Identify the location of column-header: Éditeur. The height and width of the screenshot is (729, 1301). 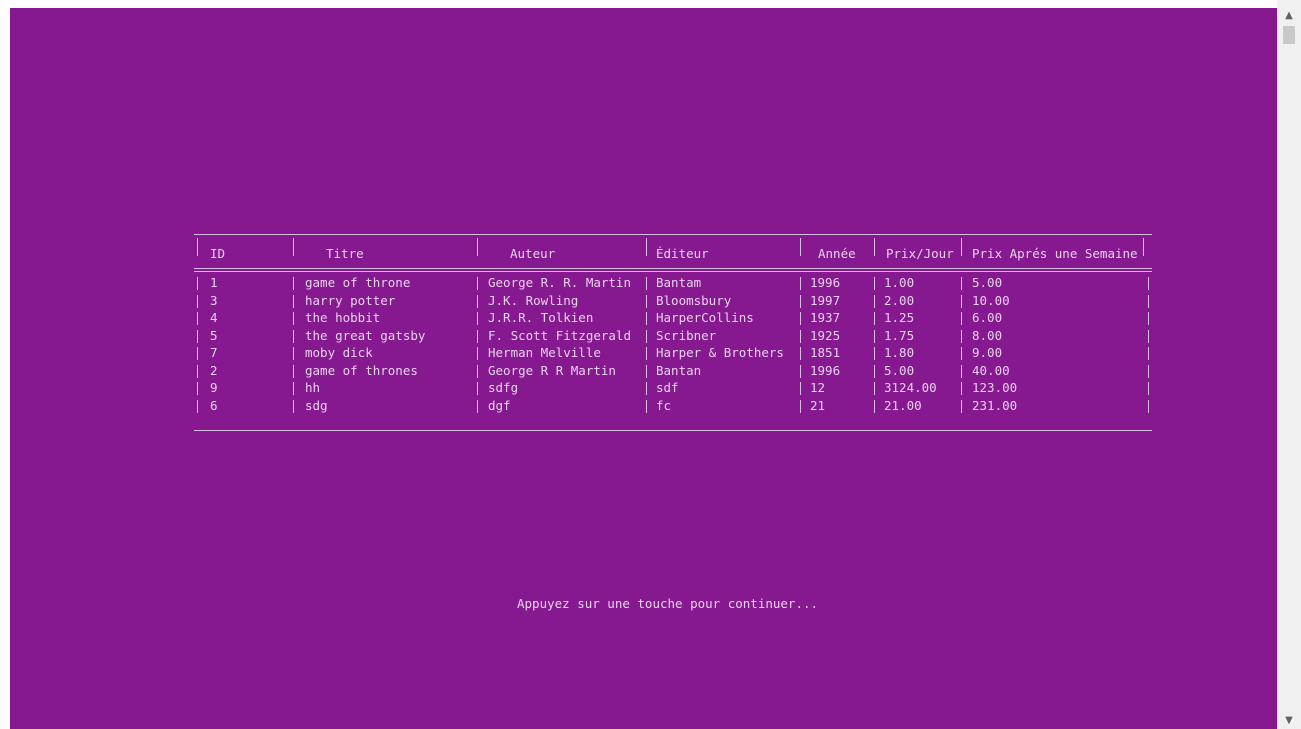
(682, 253).